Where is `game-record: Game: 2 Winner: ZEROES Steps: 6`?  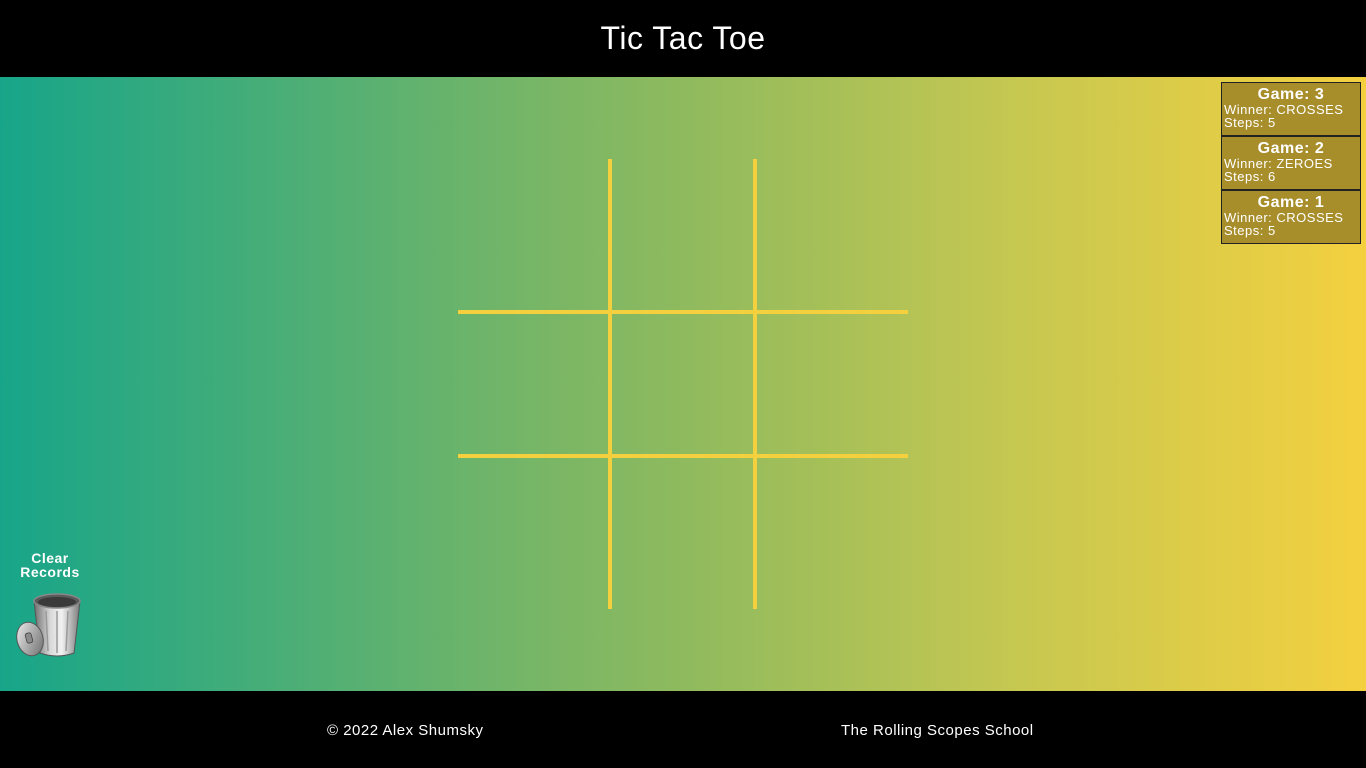
game-record: Game: 2 Winner: ZEROES Steps: 6 is located at coordinates (1291, 163).